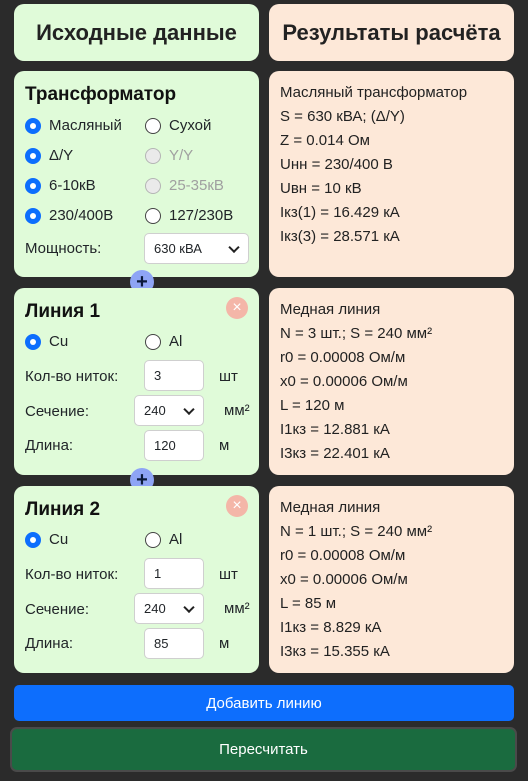 The width and height of the screenshot is (528, 781). Describe the element at coordinates (63, 509) in the screenshot. I see `line-2-title: Линия 2` at that location.